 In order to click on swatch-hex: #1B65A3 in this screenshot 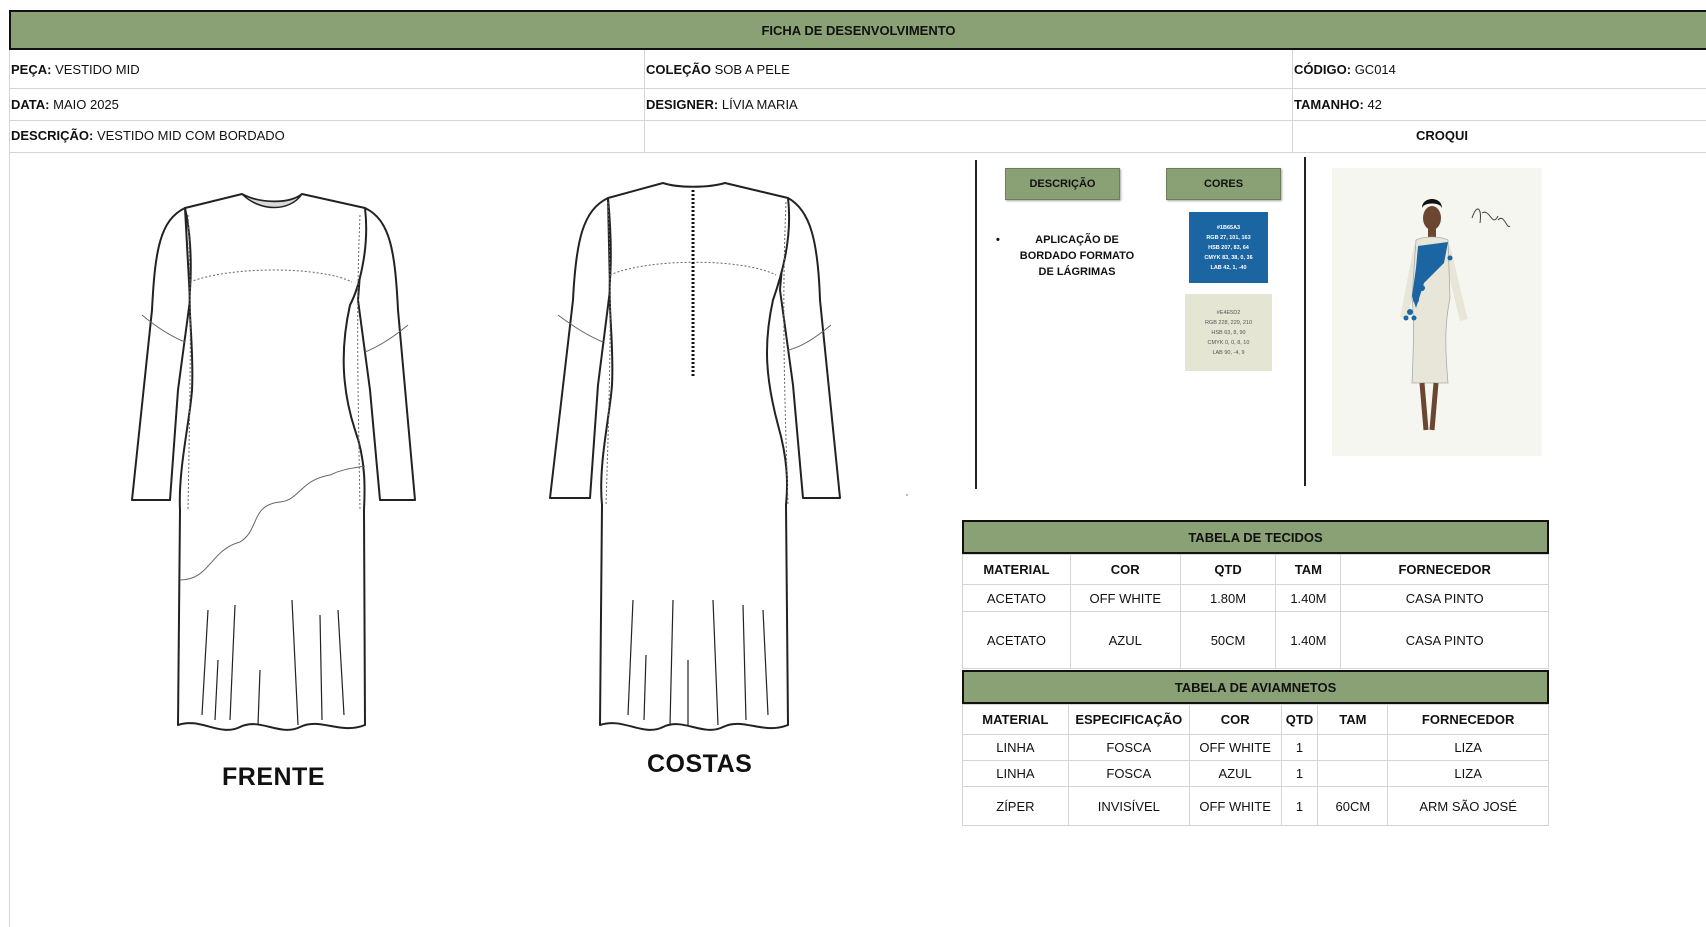, I will do `click(1228, 227)`.